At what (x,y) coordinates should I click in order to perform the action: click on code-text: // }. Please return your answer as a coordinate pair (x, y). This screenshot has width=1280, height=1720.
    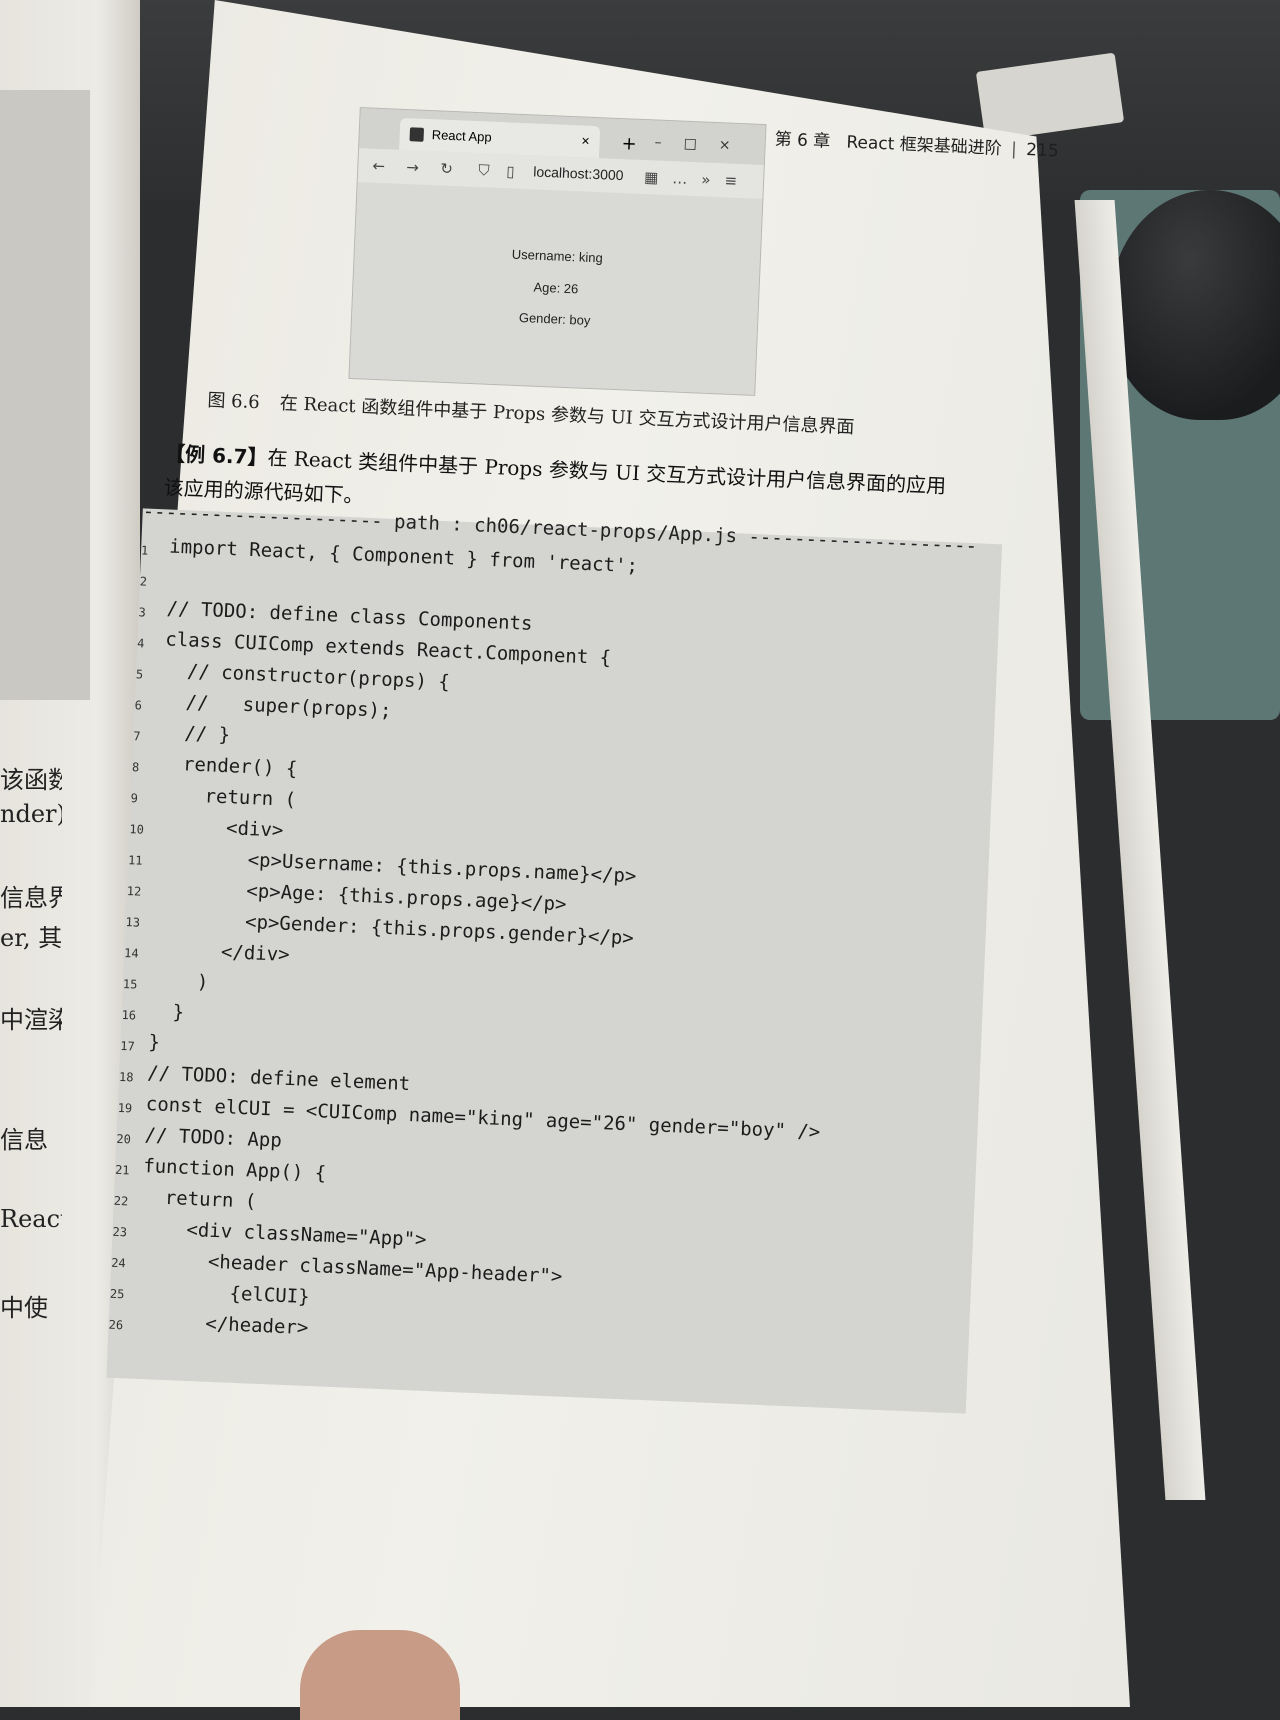
    Looking at the image, I should click on (196, 734).